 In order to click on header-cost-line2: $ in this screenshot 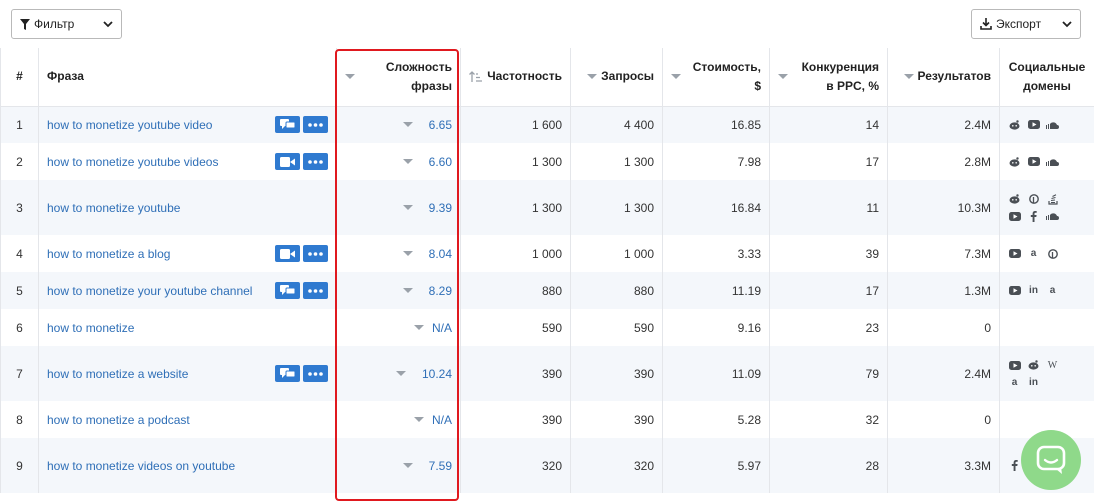, I will do `click(757, 85)`.